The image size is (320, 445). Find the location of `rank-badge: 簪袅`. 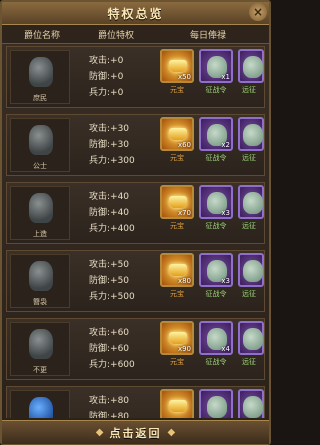

rank-badge: 簪袅 is located at coordinates (40, 281).